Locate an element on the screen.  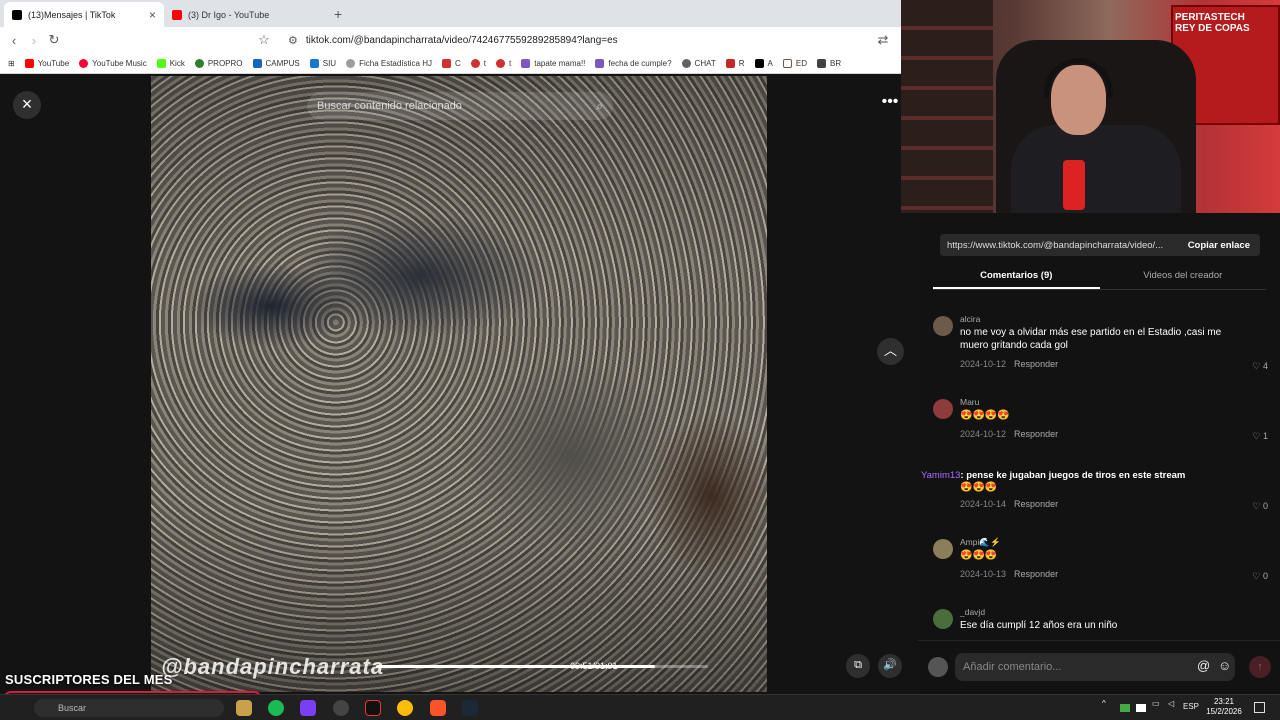
language-indicator: ESP is located at coordinates (1191, 706).